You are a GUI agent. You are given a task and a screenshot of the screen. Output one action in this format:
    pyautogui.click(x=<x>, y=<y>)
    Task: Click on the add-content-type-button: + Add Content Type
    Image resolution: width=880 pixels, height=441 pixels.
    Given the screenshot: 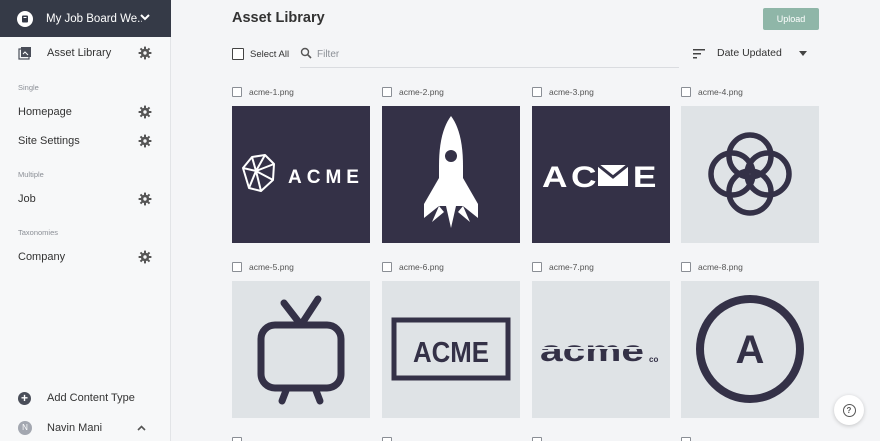 What is the action you would take?
    pyautogui.click(x=85, y=398)
    